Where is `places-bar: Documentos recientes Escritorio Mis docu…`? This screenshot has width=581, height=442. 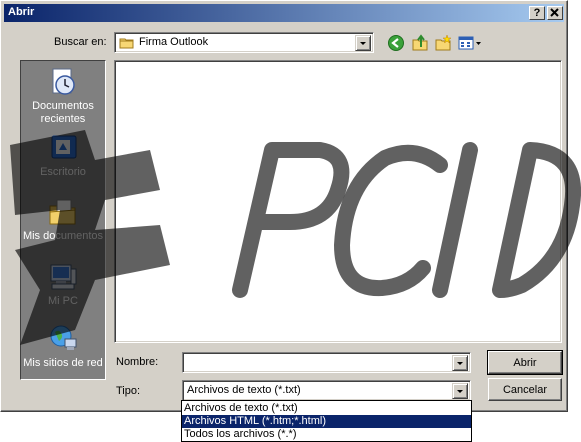 places-bar: Documentos recientes Escritorio Mis docu… is located at coordinates (63, 220).